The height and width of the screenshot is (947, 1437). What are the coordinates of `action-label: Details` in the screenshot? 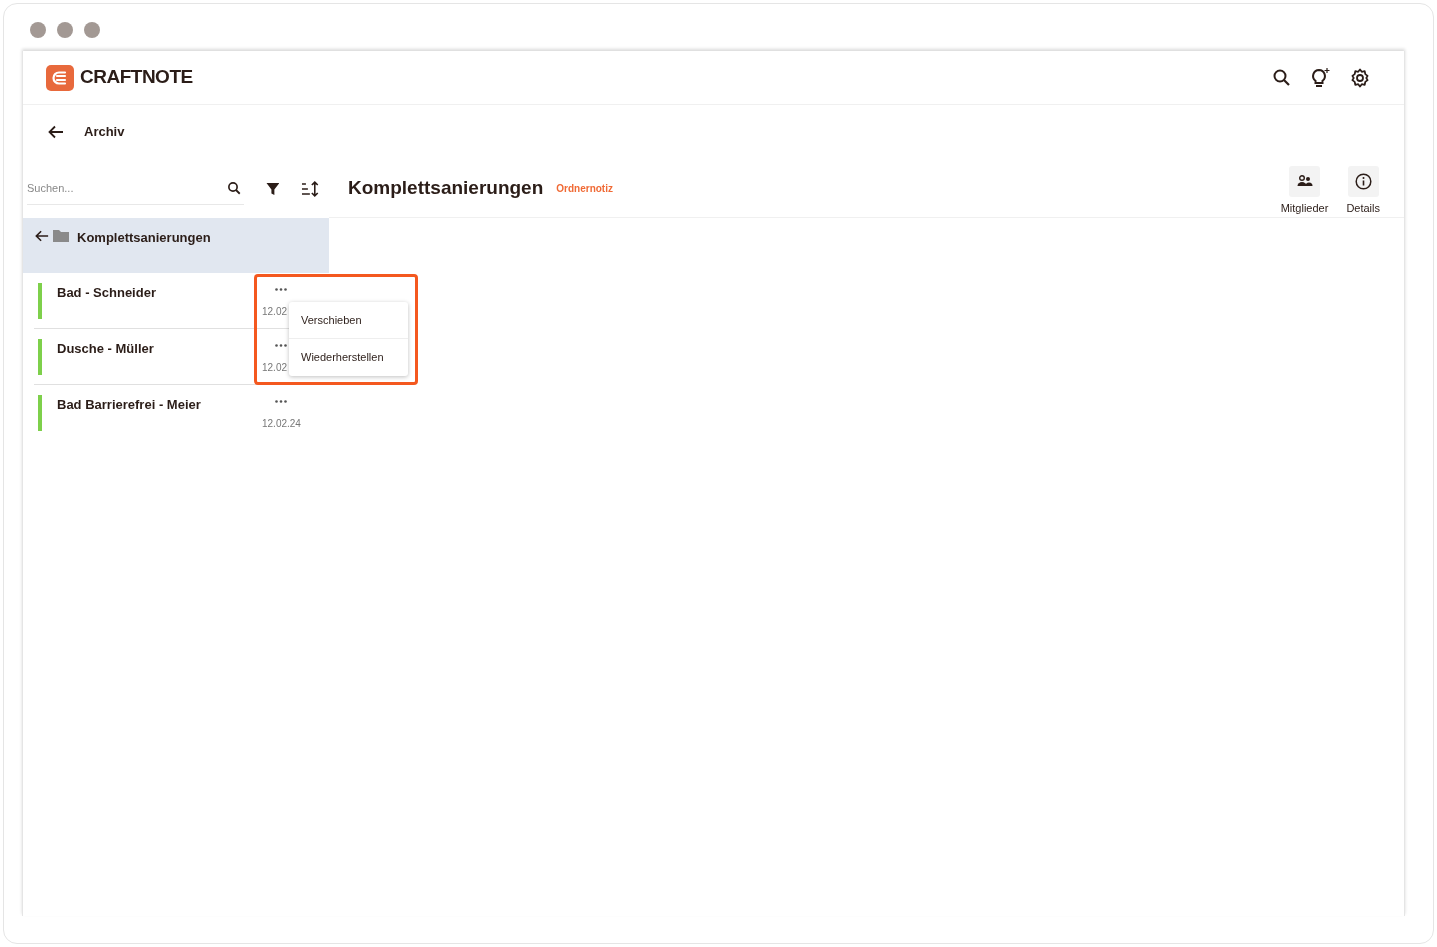 It's located at (1363, 208).